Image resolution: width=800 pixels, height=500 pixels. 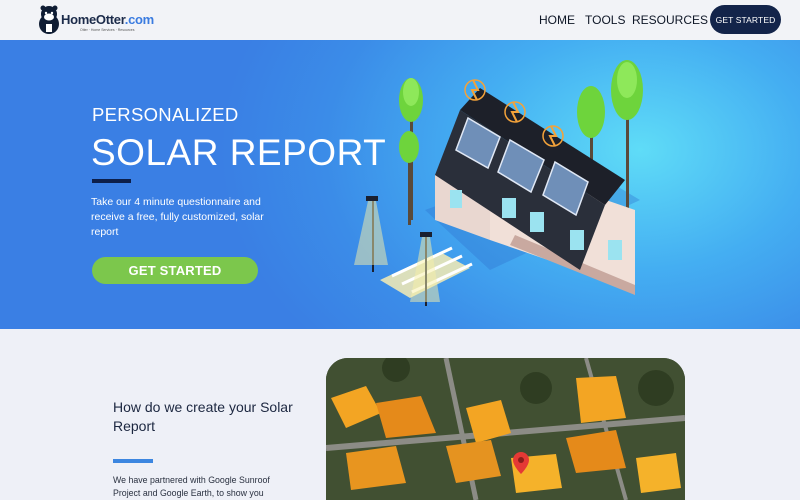 I want to click on how-title: How do we create your Solar Report, so click(x=203, y=416).